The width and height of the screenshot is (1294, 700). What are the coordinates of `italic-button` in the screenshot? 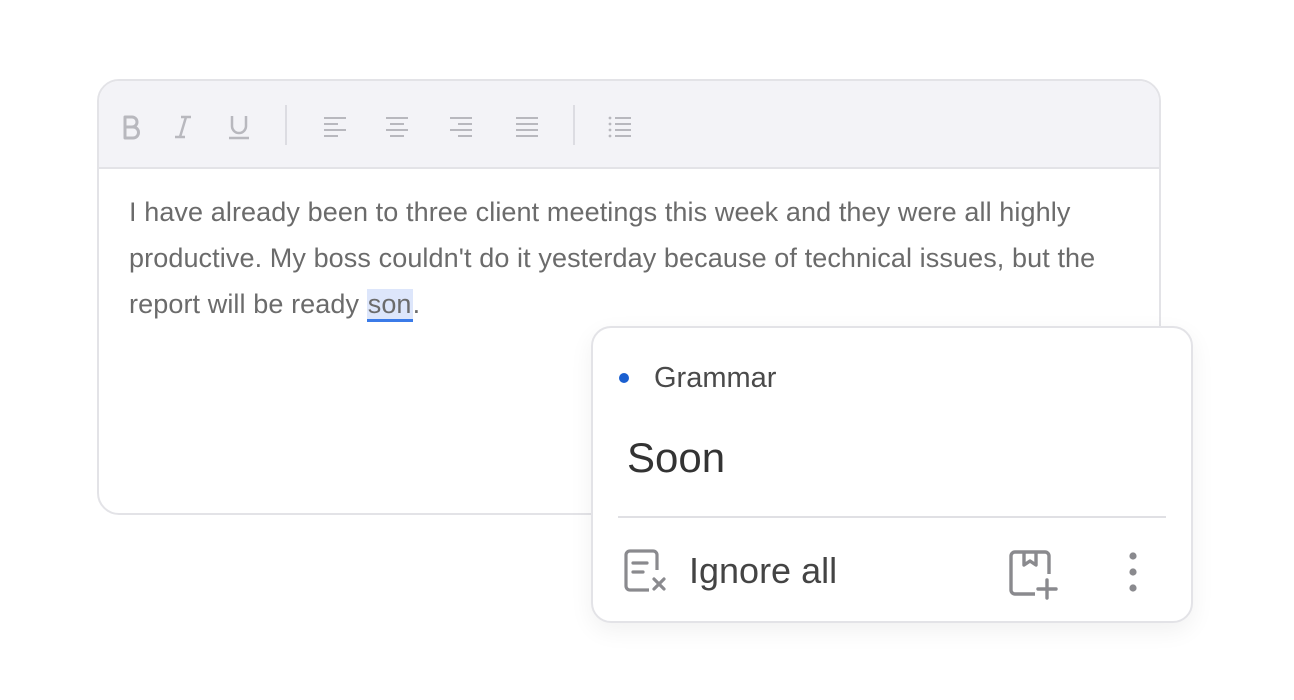 It's located at (183, 127).